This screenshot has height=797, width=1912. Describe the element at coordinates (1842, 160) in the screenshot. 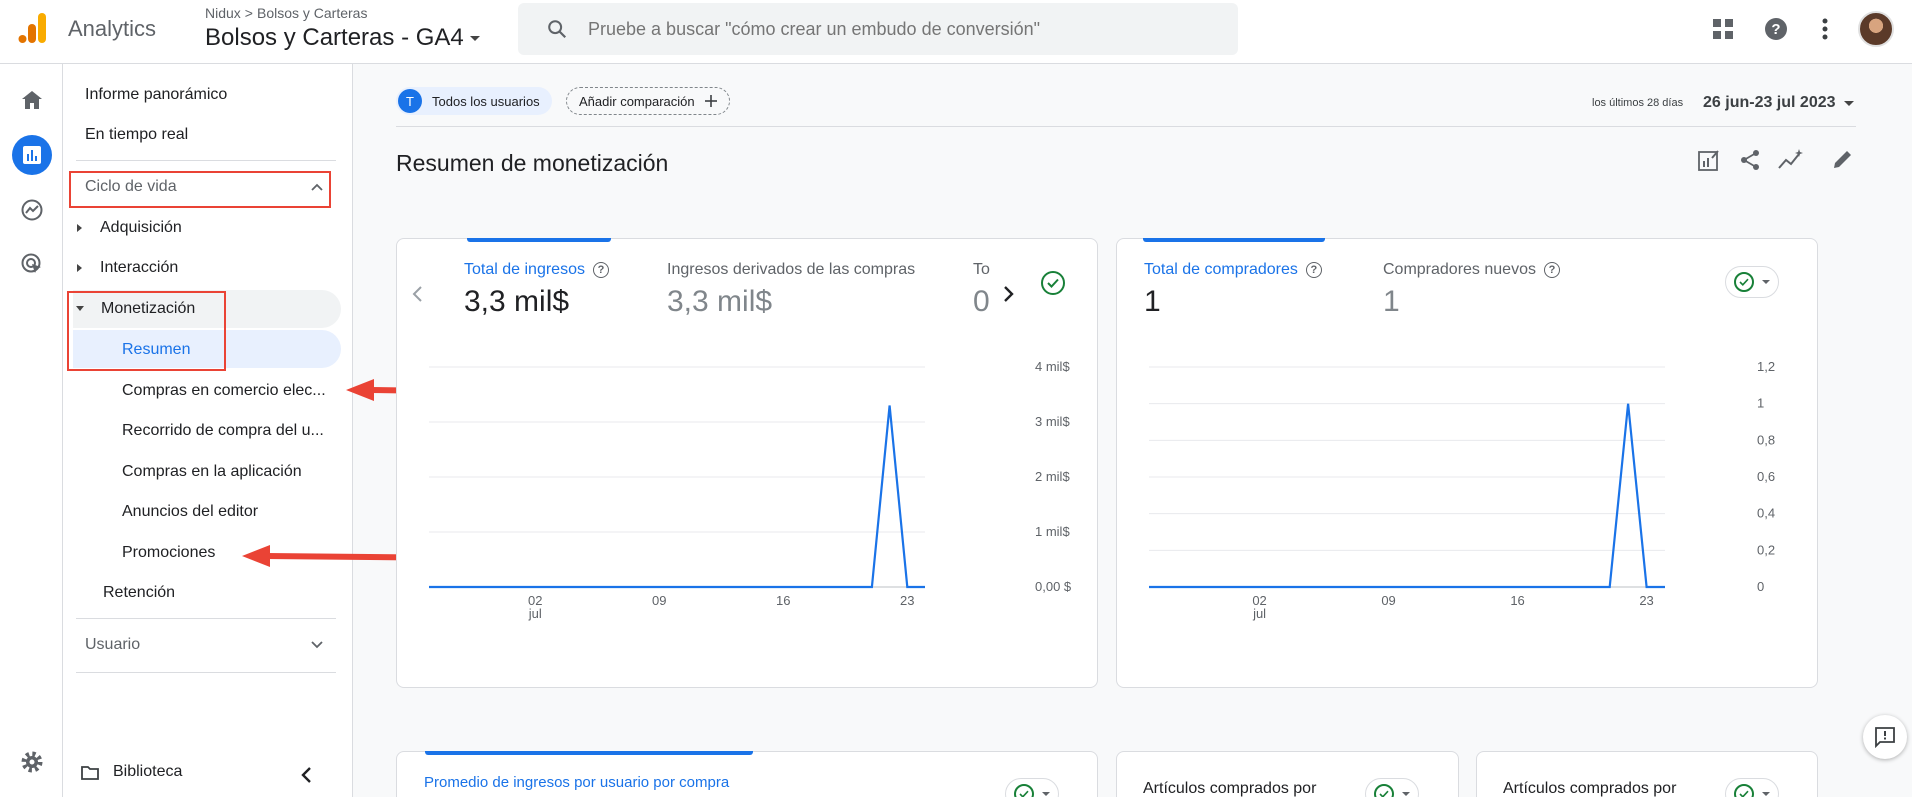

I see `edit-icon` at that location.